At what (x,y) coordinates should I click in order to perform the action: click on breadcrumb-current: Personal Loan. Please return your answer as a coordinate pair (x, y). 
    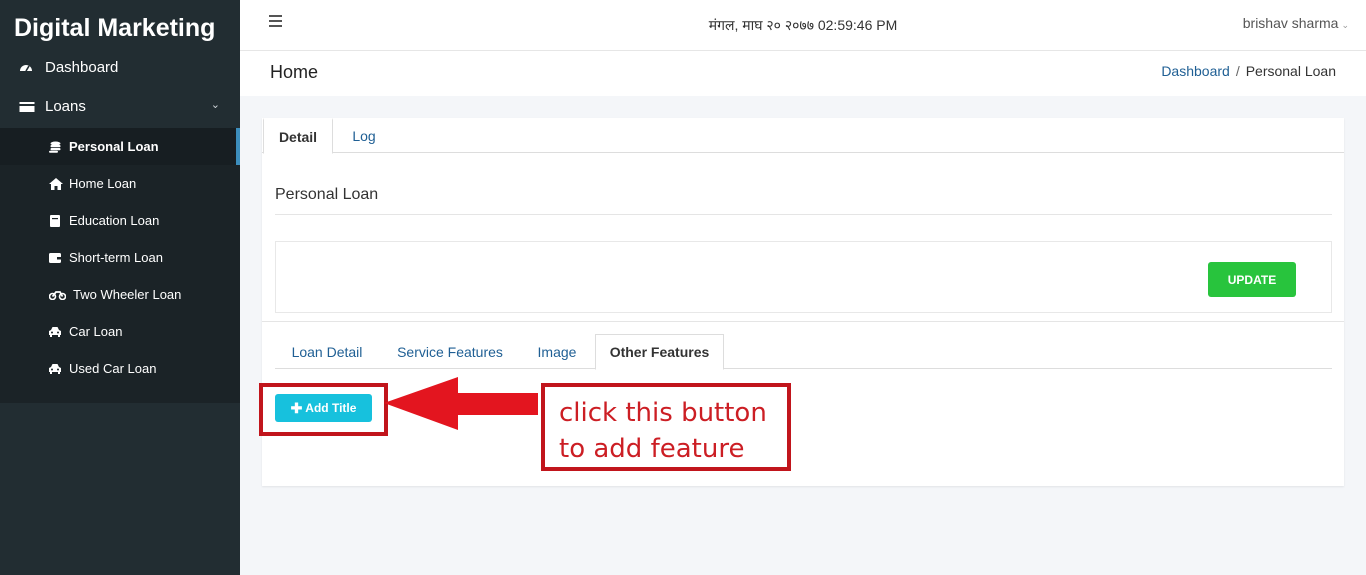
    Looking at the image, I should click on (1290, 71).